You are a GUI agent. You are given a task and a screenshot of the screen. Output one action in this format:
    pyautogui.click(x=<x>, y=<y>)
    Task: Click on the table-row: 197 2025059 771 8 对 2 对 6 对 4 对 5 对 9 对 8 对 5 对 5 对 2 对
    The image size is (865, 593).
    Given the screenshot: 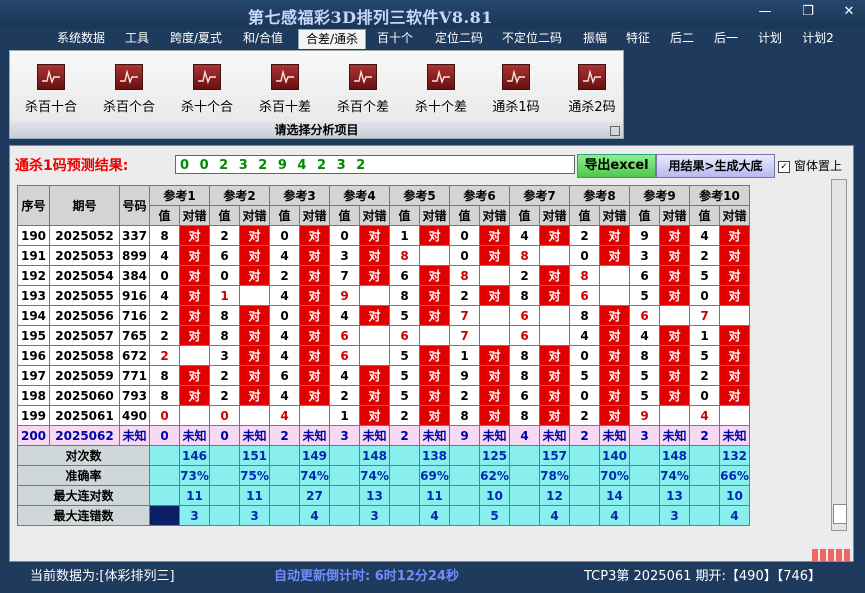 What is the action you would take?
    pyautogui.click(x=383, y=375)
    